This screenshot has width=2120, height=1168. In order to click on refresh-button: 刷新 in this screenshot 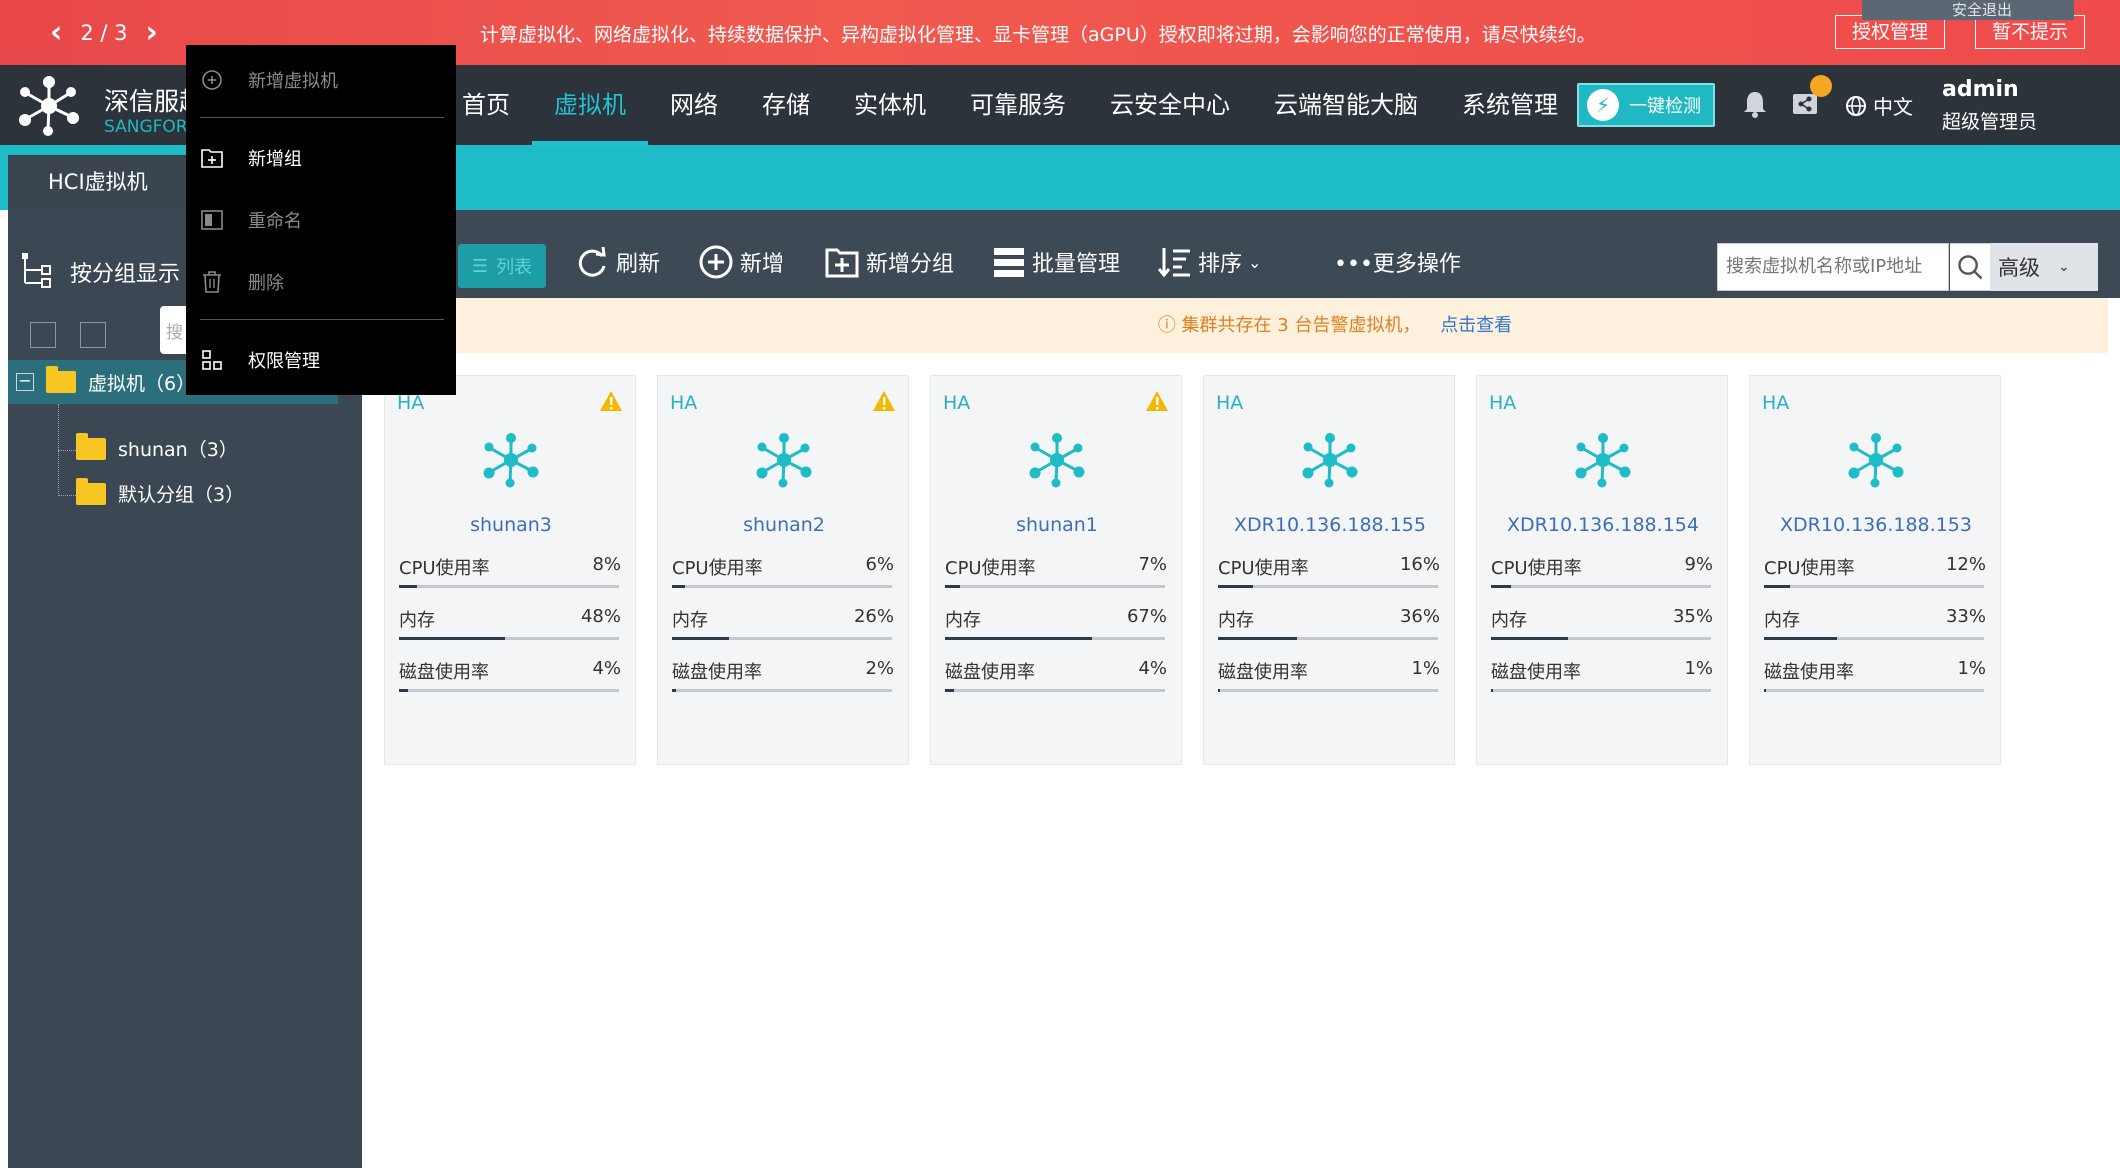, I will do `click(617, 262)`.